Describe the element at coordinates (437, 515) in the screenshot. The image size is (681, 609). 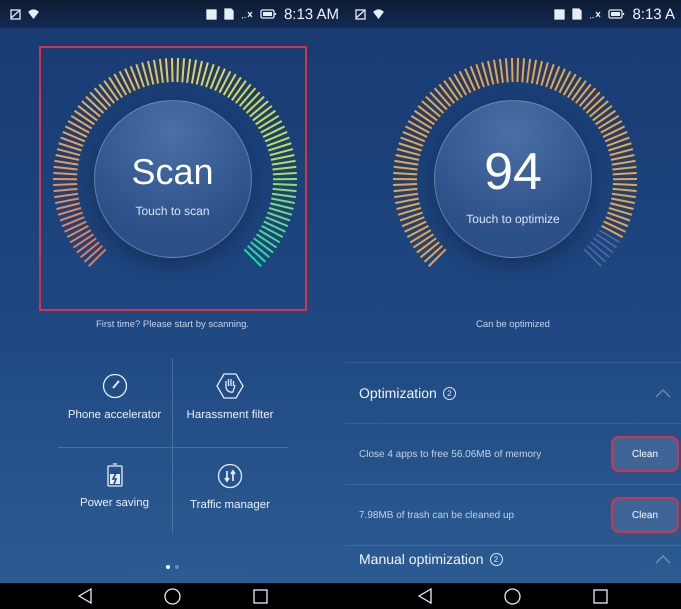
I see `optimization-item-text: 7.98MB of trash can be cleaned up` at that location.